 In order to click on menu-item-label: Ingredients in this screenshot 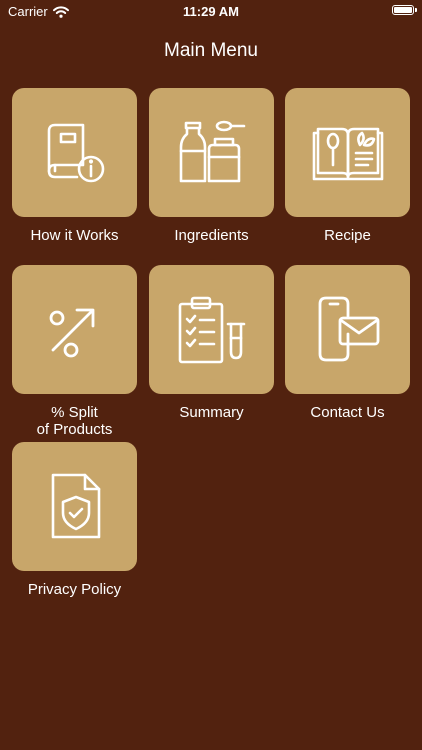, I will do `click(211, 235)`.